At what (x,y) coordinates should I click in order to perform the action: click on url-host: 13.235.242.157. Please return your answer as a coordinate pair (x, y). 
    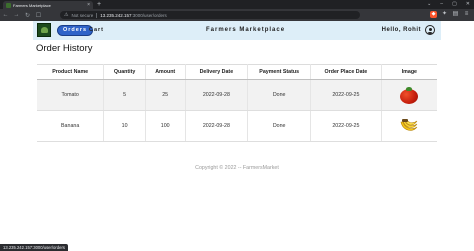
    Looking at the image, I should click on (115, 15).